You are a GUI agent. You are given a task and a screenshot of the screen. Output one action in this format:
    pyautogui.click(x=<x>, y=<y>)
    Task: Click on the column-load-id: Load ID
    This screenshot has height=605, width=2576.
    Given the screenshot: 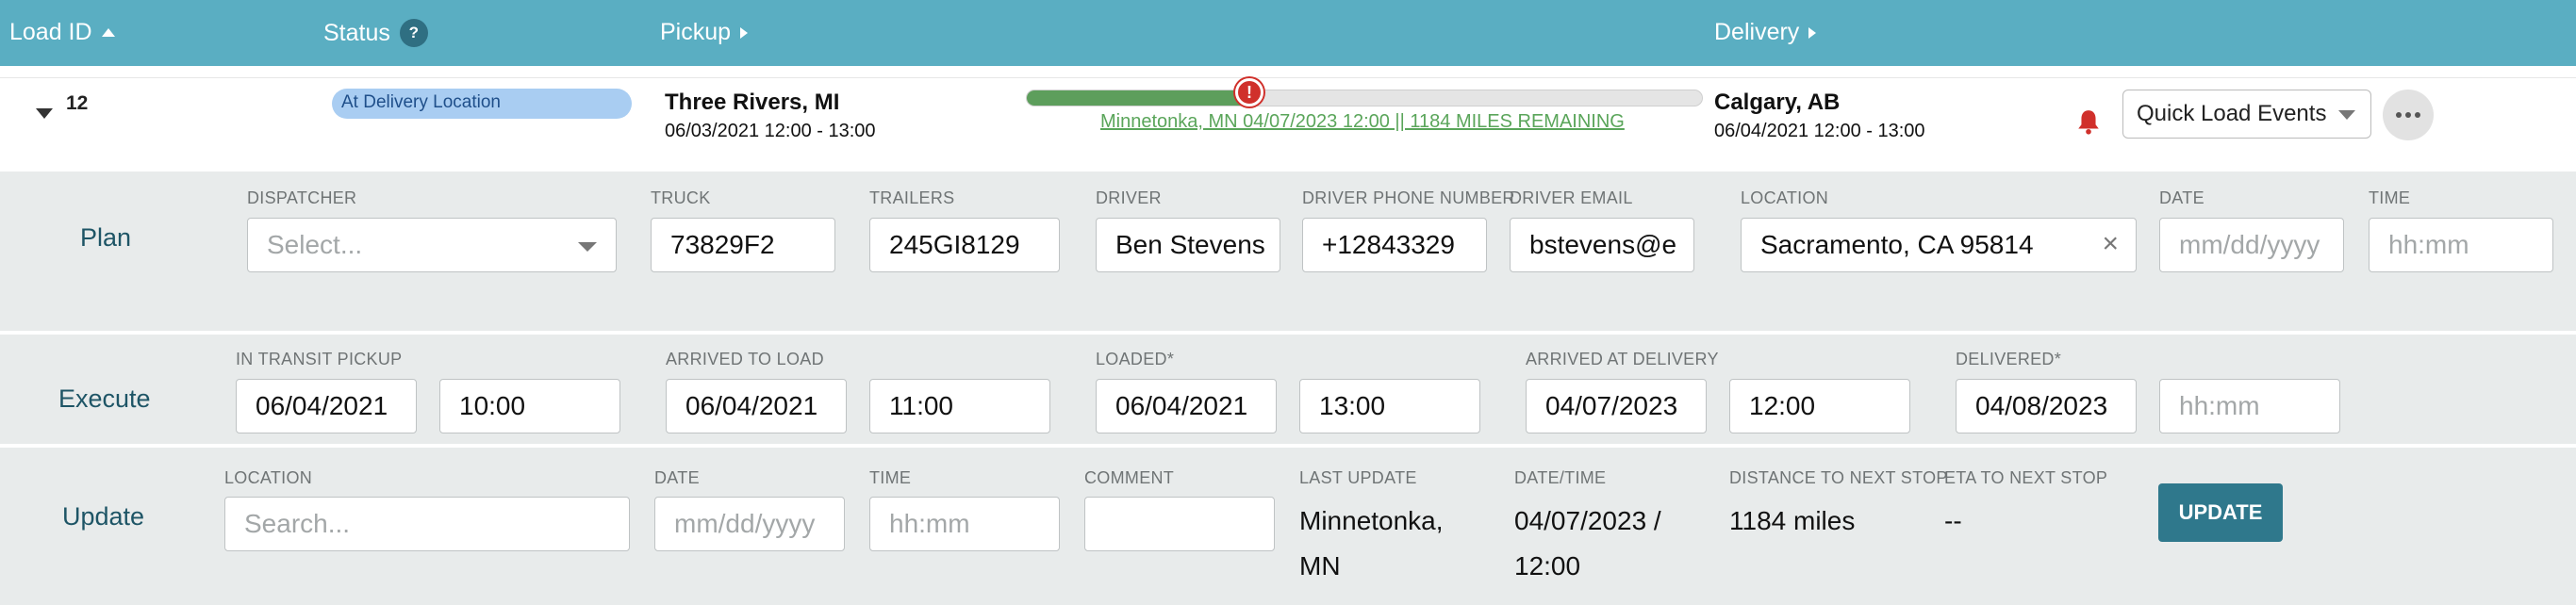 What is the action you would take?
    pyautogui.click(x=62, y=32)
    